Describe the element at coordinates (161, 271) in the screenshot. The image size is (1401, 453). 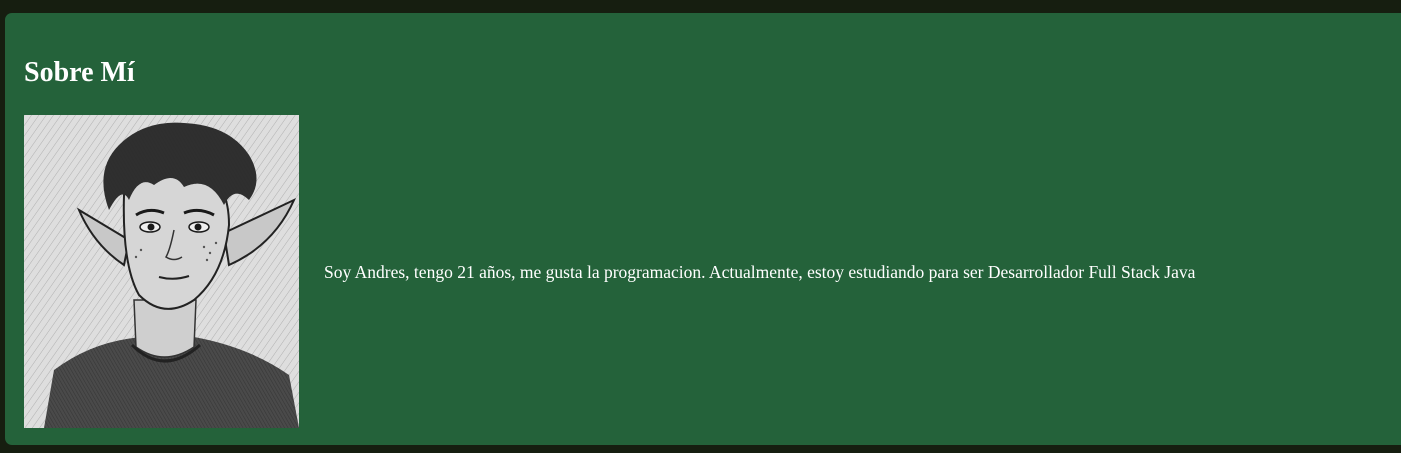
I see `profile-portrait` at that location.